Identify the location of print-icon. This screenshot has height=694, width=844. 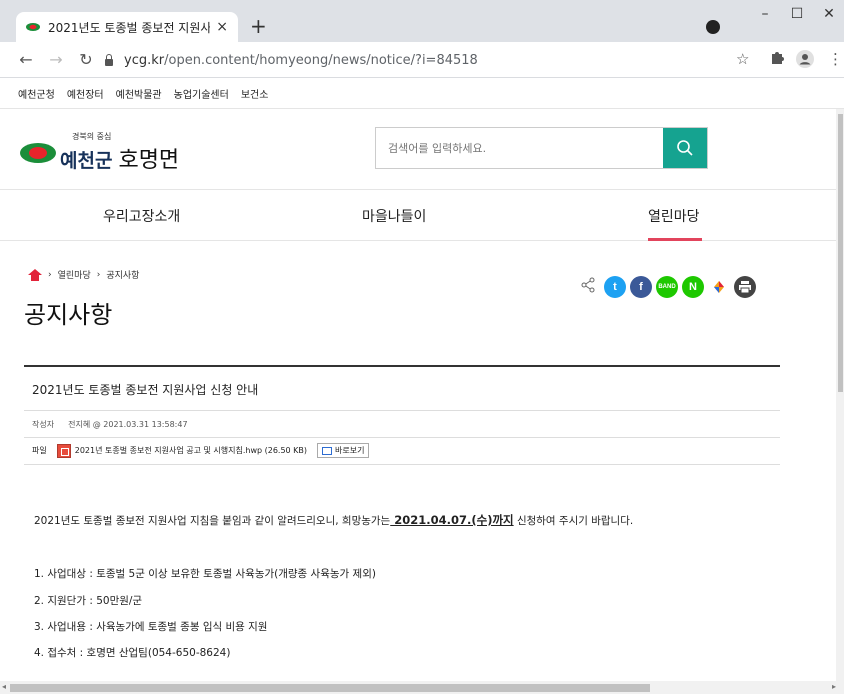
(745, 287).